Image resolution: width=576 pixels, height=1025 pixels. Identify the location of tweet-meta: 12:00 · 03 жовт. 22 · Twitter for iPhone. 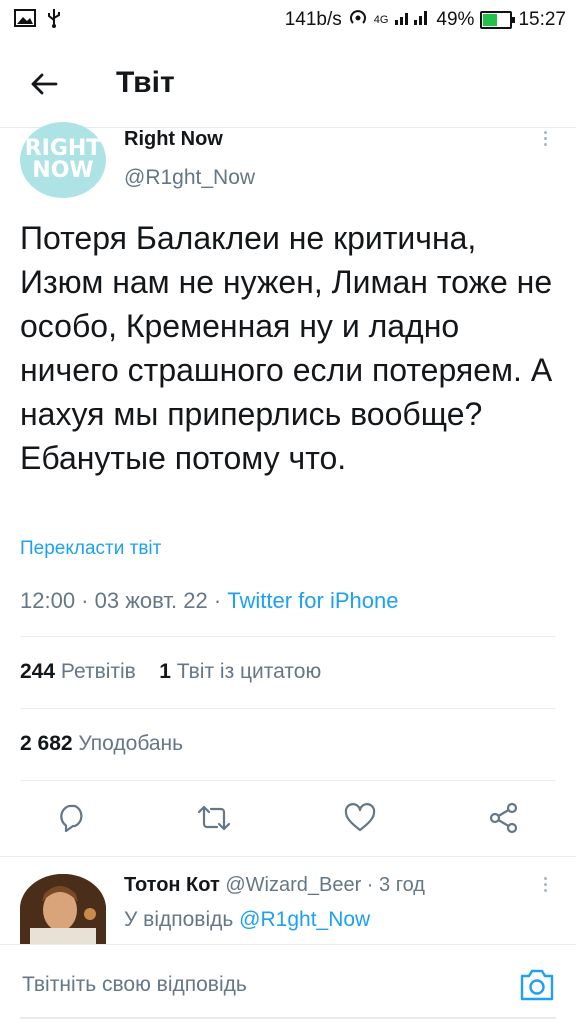
(209, 601).